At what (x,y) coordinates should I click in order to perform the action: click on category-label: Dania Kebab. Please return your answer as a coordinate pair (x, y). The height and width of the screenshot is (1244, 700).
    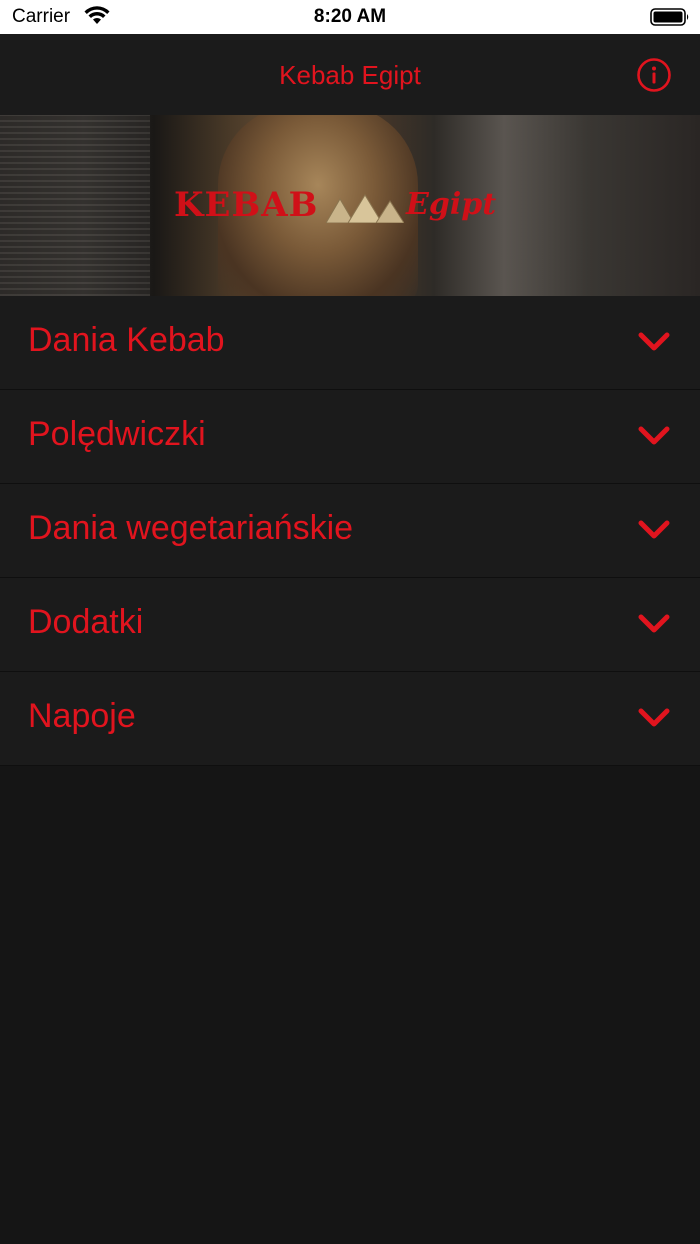
    Looking at the image, I should click on (126, 340).